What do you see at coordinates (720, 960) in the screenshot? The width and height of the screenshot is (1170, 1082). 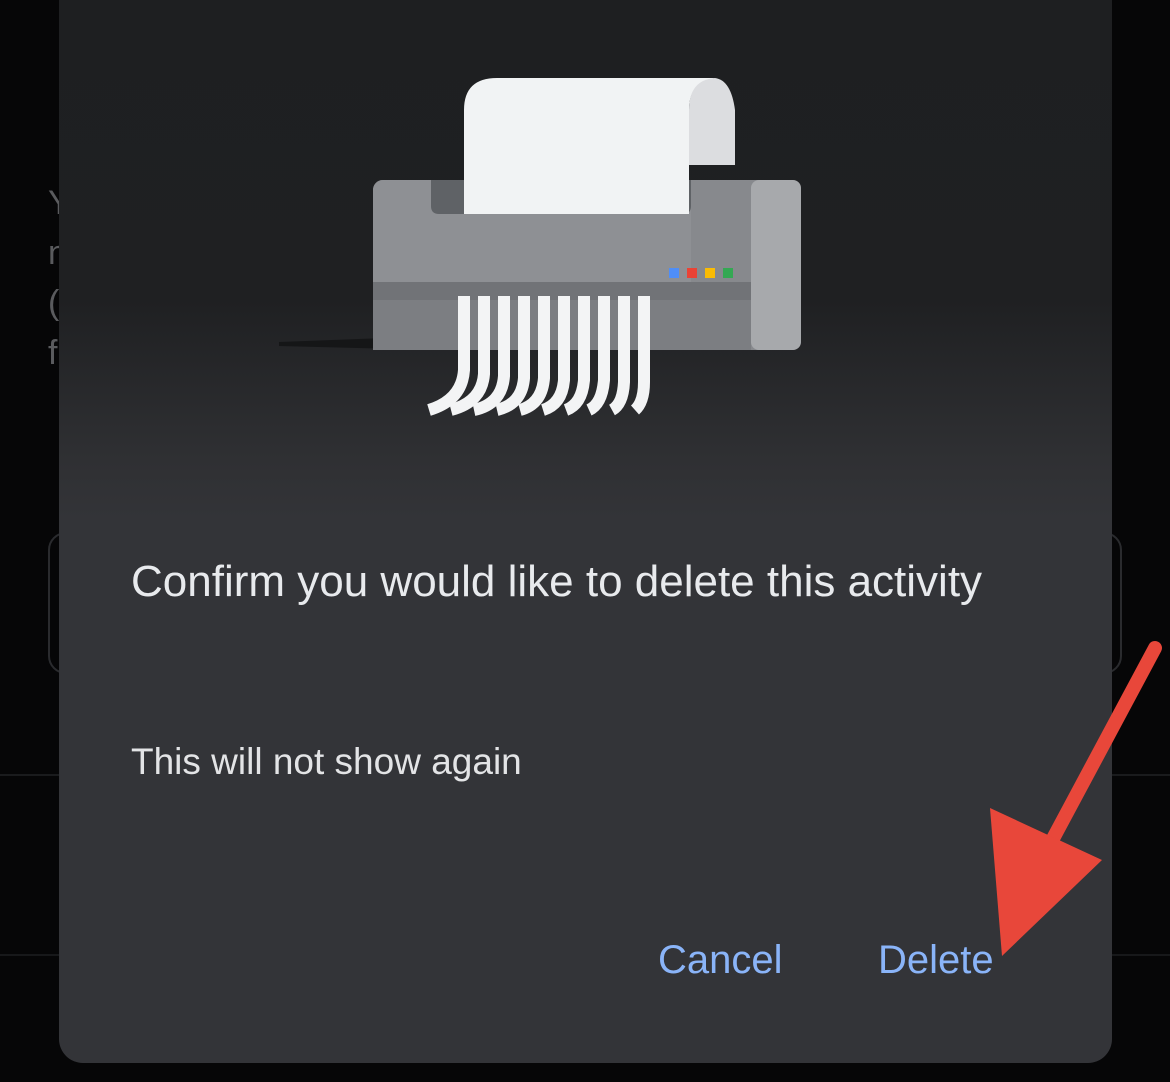 I see `cancel-button: Cancel` at bounding box center [720, 960].